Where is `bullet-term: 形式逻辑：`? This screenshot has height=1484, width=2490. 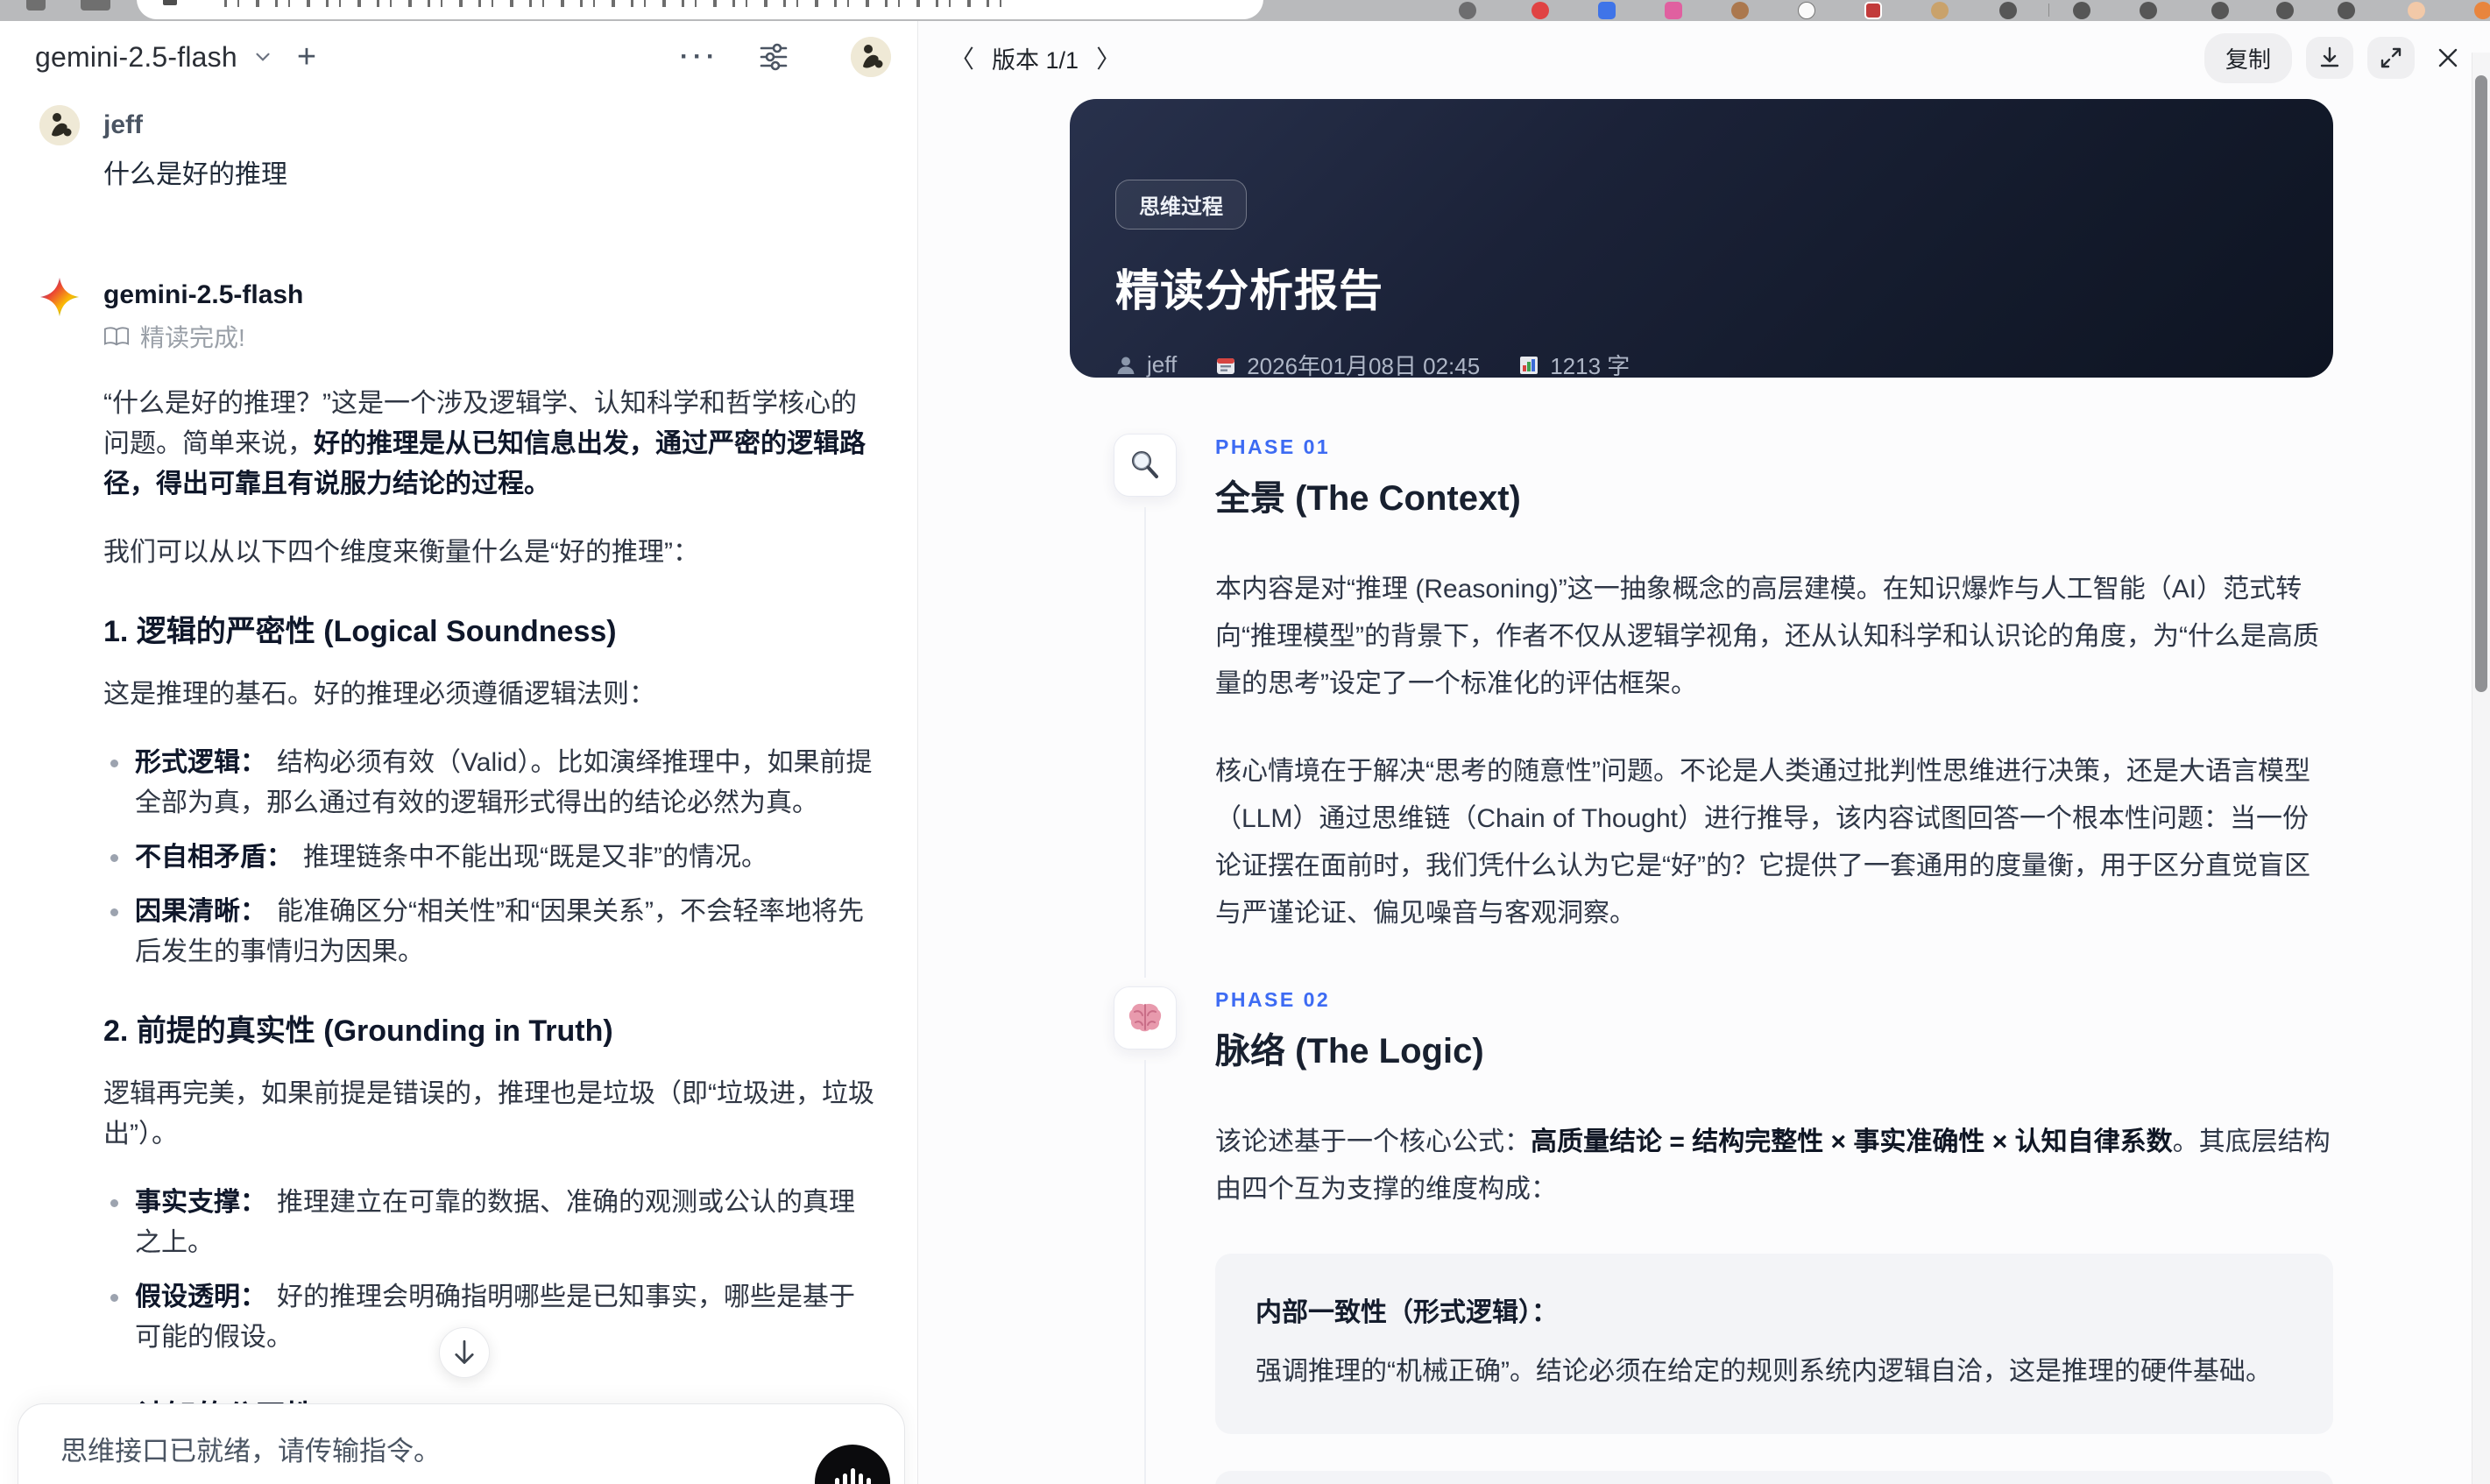 bullet-term: 形式逻辑： is located at coordinates (200, 762).